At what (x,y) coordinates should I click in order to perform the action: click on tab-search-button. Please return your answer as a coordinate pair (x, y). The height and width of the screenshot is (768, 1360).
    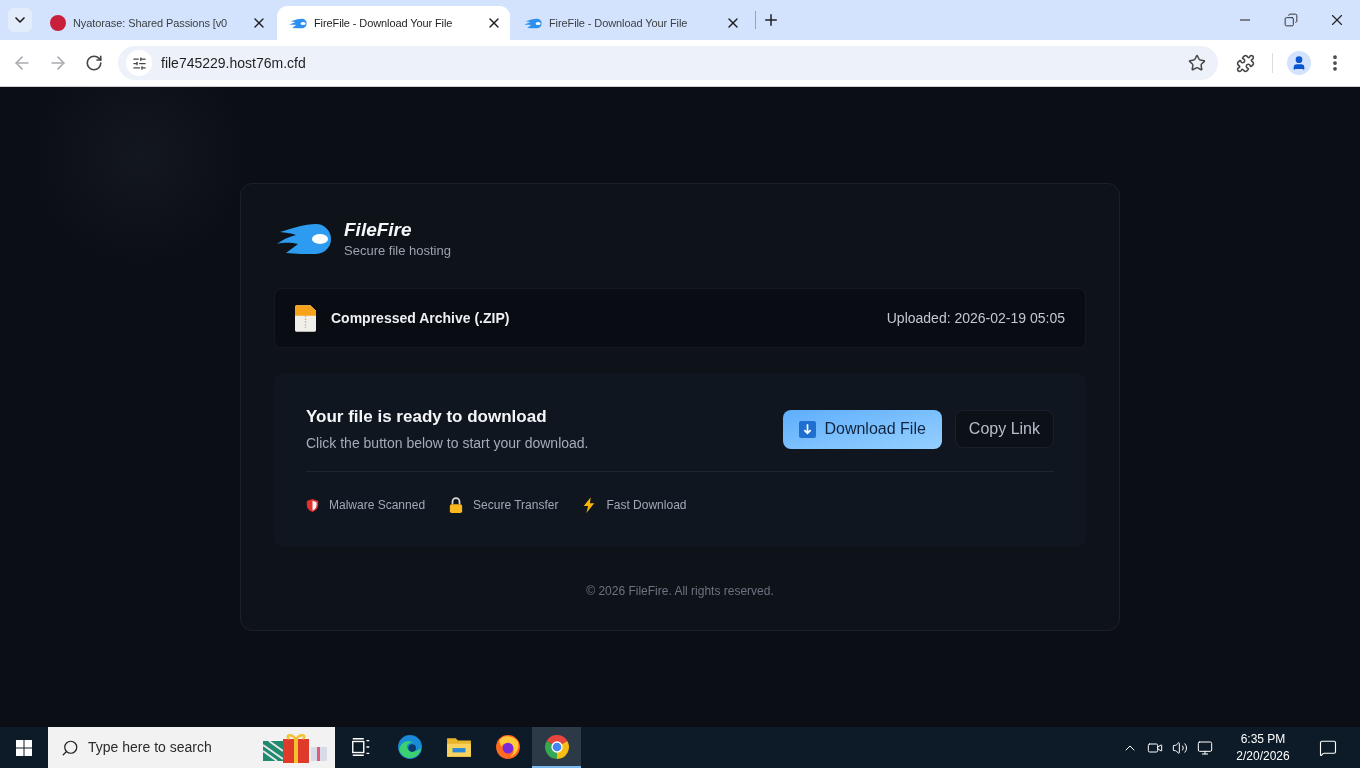
    Looking at the image, I should click on (20, 20).